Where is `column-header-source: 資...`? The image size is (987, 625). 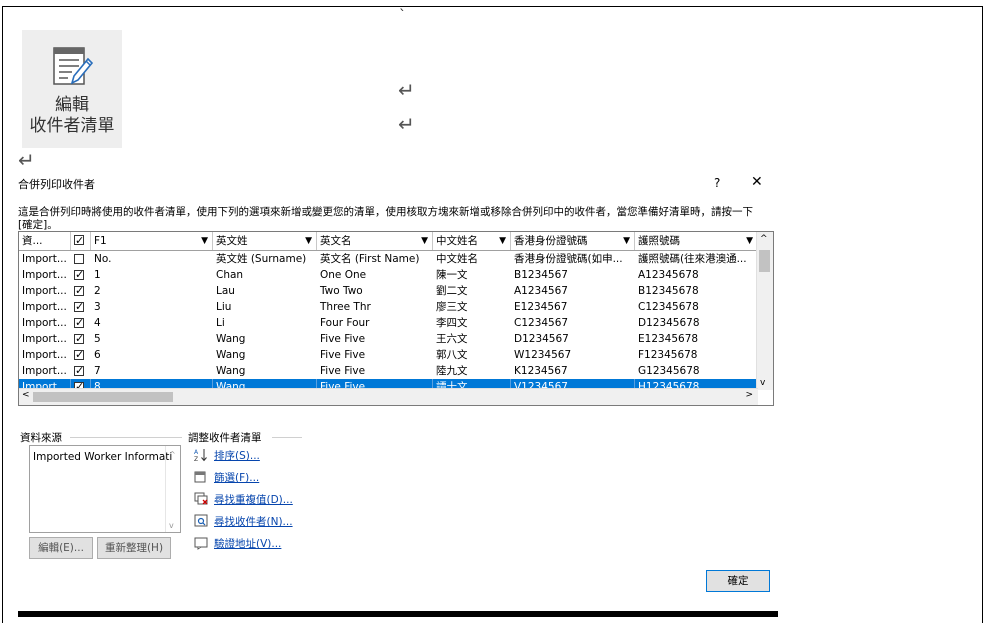
column-header-source: 資... is located at coordinates (45, 241).